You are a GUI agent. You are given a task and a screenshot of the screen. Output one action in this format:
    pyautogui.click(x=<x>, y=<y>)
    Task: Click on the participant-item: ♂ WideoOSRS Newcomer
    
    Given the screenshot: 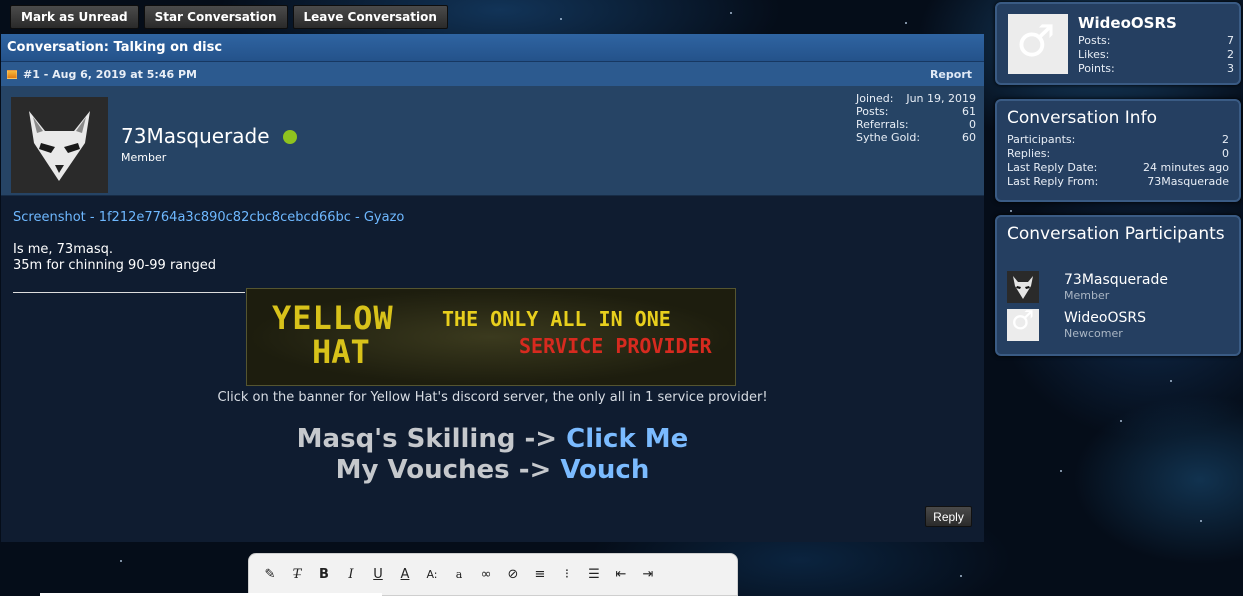 What is the action you would take?
    pyautogui.click(x=1122, y=325)
    